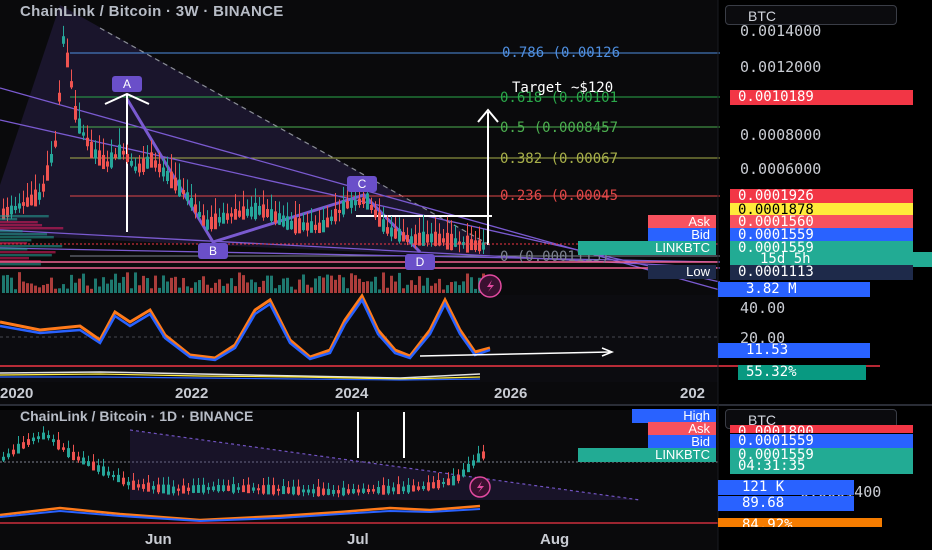  Describe the element at coordinates (682, 272) in the screenshot. I see `low-label: Low` at that location.